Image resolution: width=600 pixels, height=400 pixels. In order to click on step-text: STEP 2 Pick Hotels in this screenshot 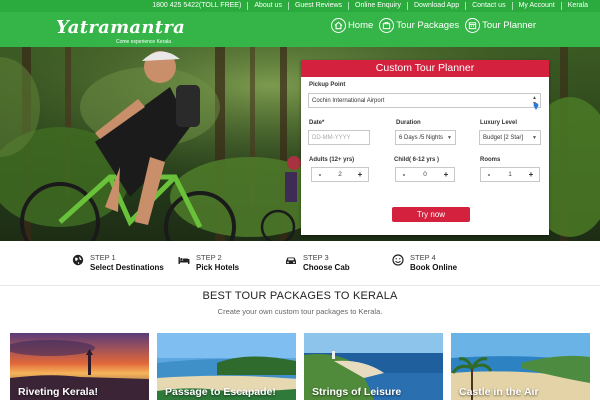, I will do `click(217, 263)`.